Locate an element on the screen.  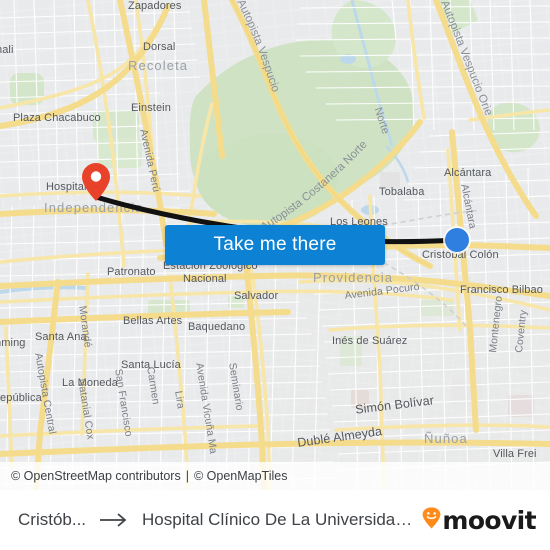
moovit-wordmark: moovit is located at coordinates (489, 520).